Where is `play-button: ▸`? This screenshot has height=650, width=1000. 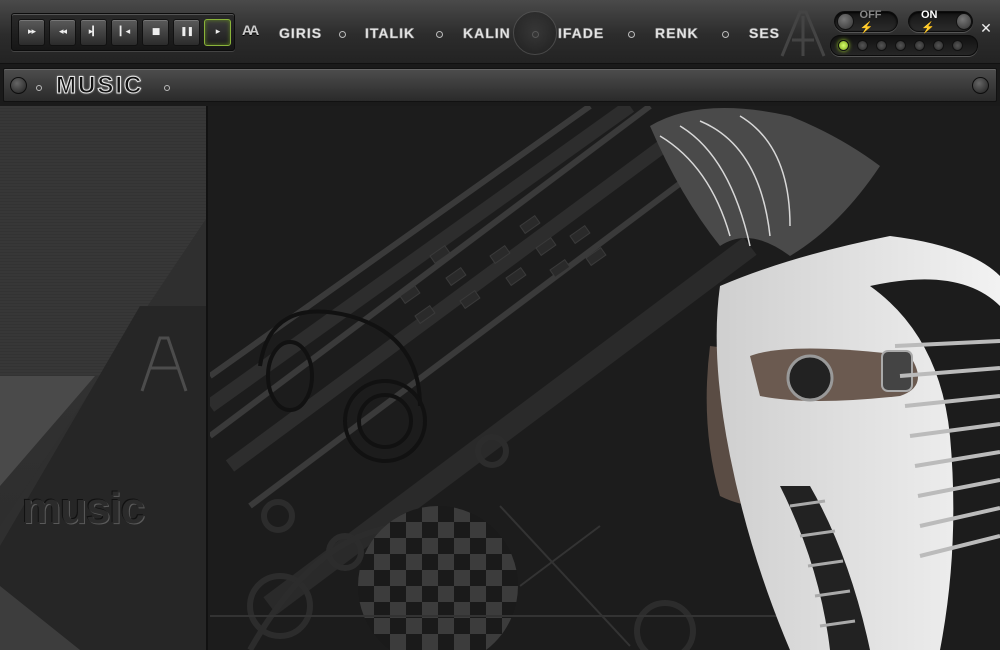 play-button: ▸ is located at coordinates (217, 32).